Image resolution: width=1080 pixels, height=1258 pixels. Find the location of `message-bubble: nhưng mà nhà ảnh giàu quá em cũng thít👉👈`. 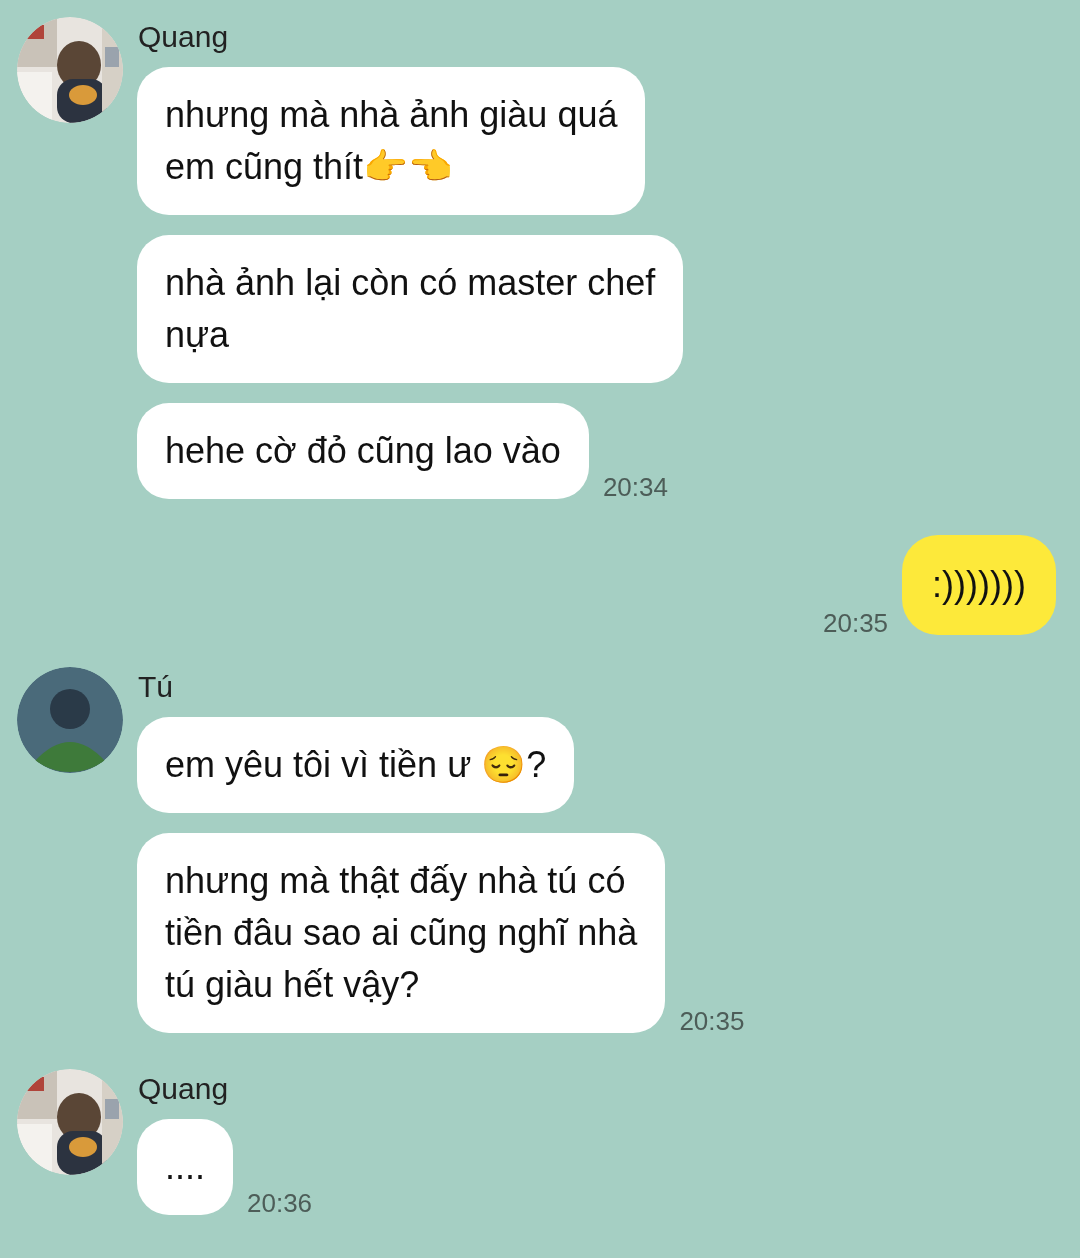

message-bubble: nhưng mà nhà ảnh giàu quá em cũng thít👉👈 is located at coordinates (391, 141).